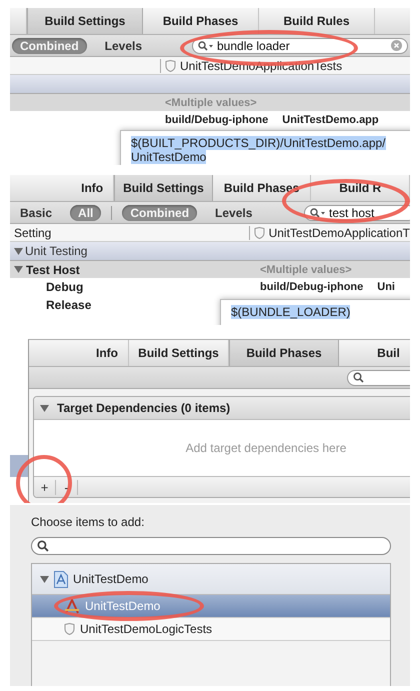 This screenshot has height=691, width=420. What do you see at coordinates (300, 46) in the screenshot?
I see `search-field: bundle loader` at bounding box center [300, 46].